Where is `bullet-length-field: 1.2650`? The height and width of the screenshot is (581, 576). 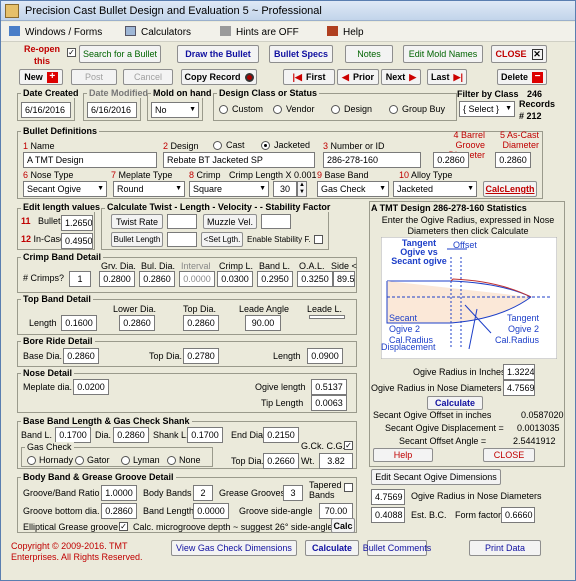
bullet-length-field: 1.2650 is located at coordinates (77, 223).